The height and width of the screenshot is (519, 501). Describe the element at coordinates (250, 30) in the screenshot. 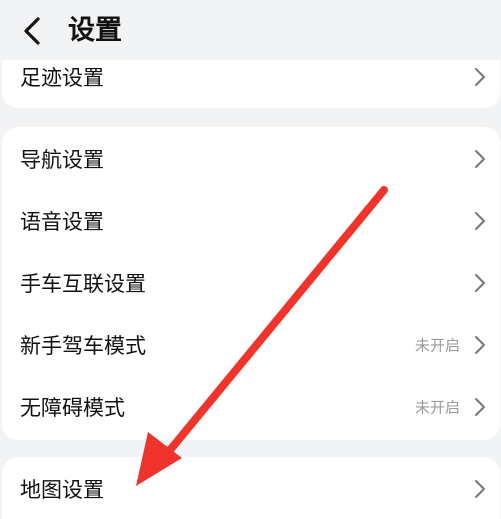

I see `header-bar: 设置` at that location.